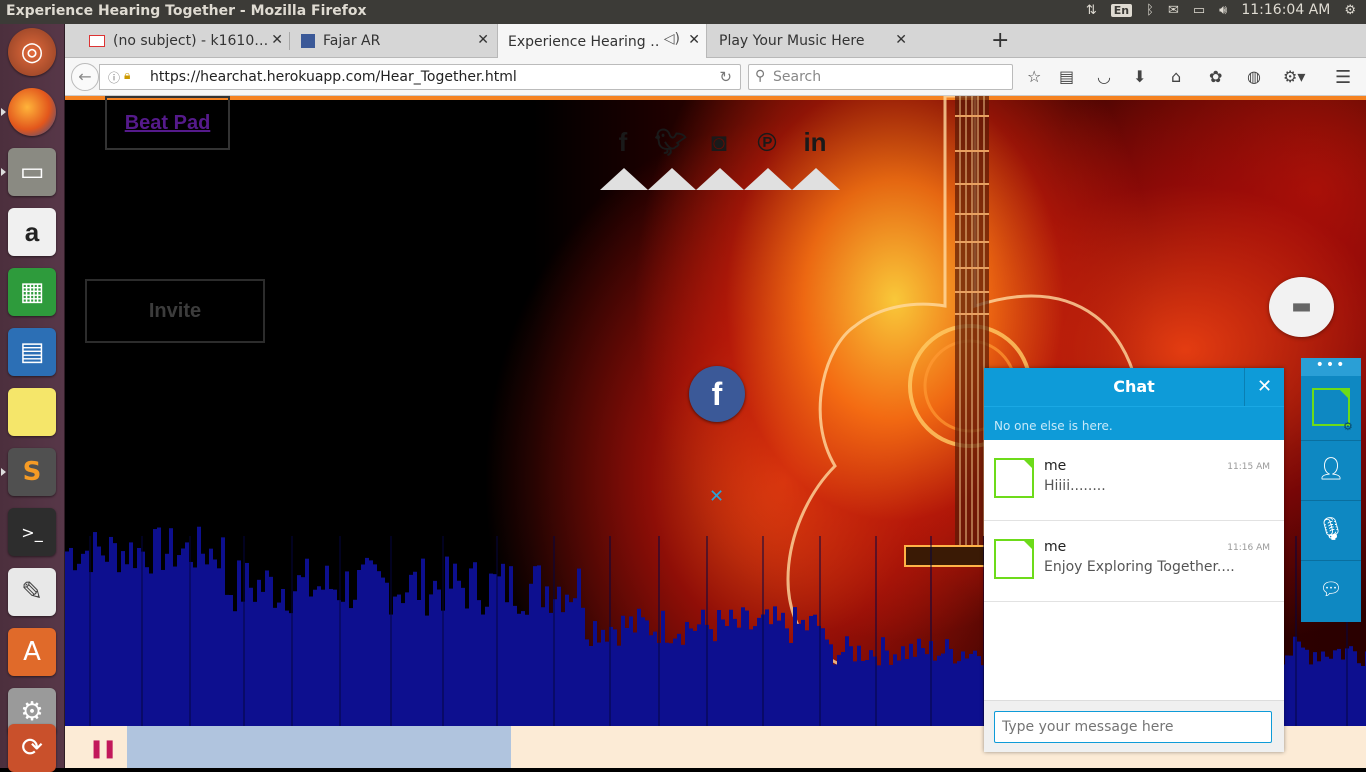  Describe the element at coordinates (1150, 10) in the screenshot. I see `bluetooth-icon: ᛒ` at that location.